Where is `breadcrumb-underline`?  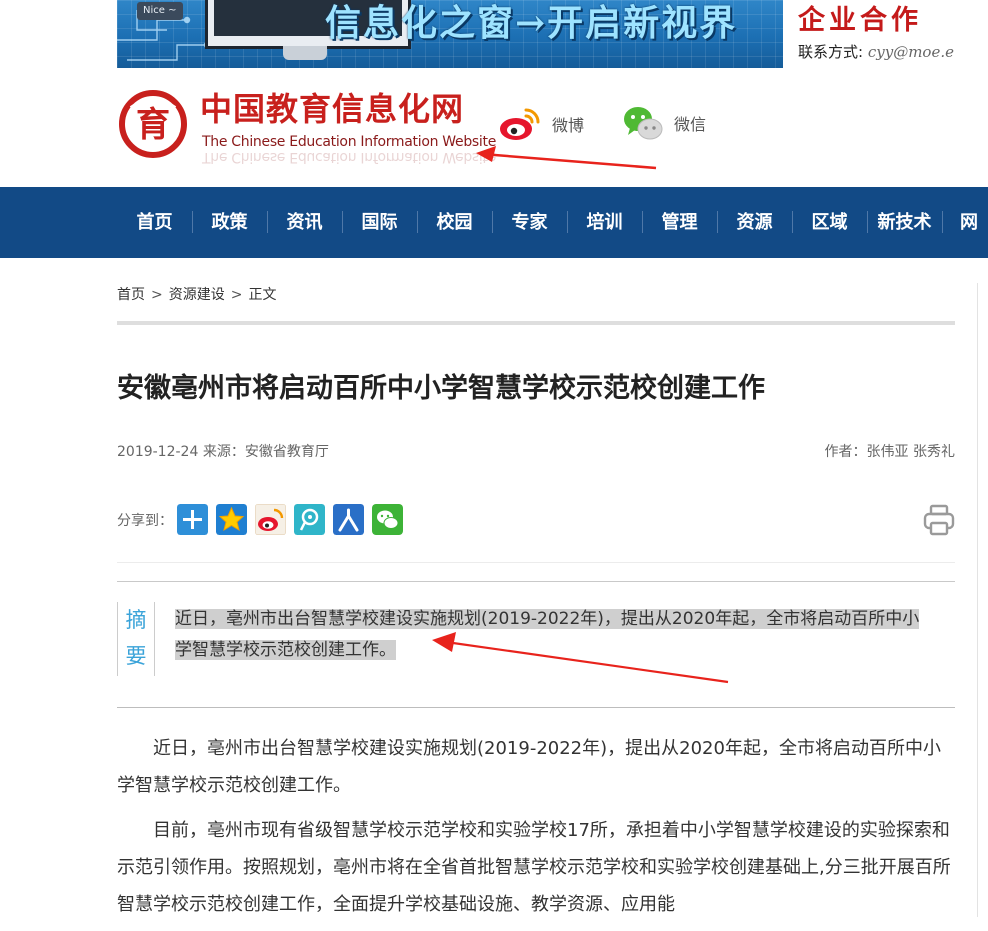
breadcrumb-underline is located at coordinates (536, 323).